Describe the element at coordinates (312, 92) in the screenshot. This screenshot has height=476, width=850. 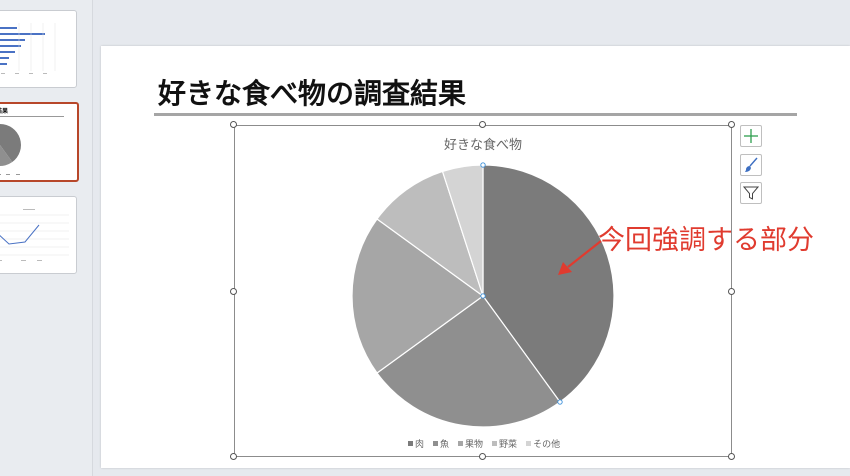
I see `slide-title: 好きな食べ物の調査結果` at that location.